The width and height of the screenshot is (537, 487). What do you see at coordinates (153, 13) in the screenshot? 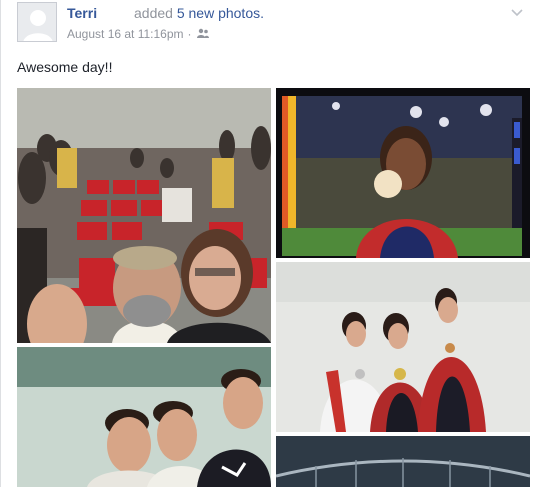
I see `action-prefix: added` at bounding box center [153, 13].